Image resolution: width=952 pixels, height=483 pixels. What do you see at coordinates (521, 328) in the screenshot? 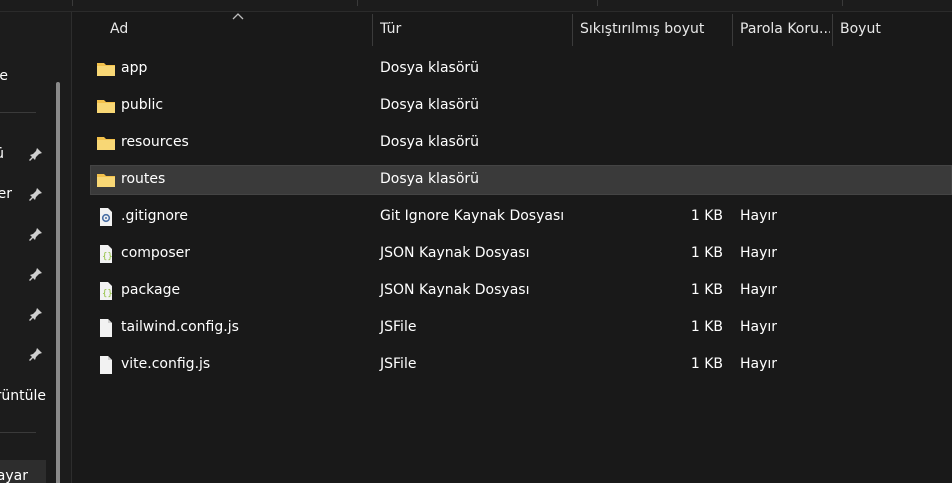
I see `file-row: tailwind.config.js JSFile 1 KB Hayır` at bounding box center [521, 328].